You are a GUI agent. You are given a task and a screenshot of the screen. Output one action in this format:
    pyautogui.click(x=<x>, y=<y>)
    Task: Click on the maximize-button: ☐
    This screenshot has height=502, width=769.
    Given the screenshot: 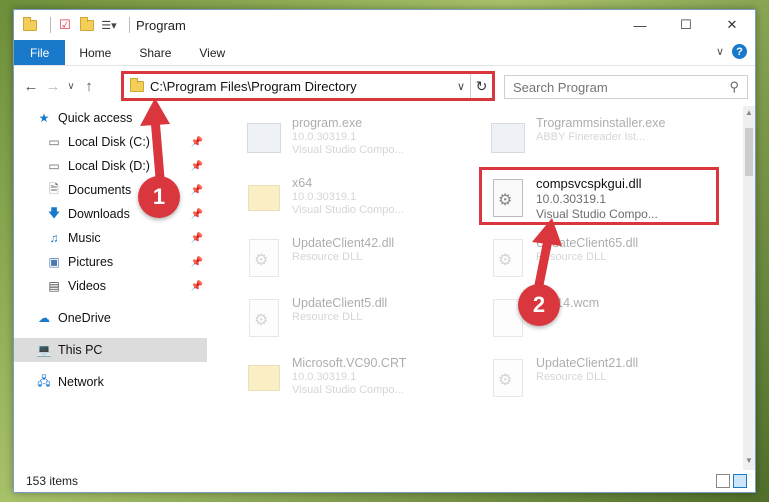 What is the action you would take?
    pyautogui.click(x=686, y=25)
    